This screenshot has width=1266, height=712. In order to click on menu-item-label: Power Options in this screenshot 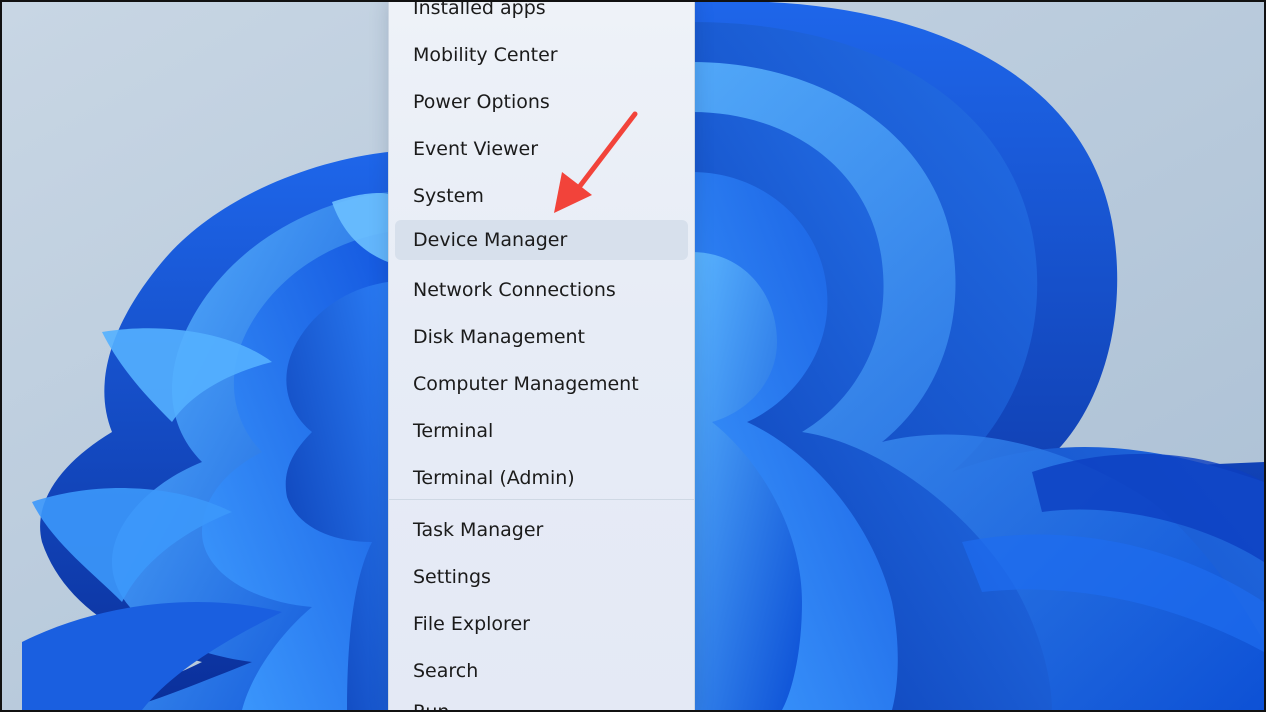, I will do `click(481, 102)`.